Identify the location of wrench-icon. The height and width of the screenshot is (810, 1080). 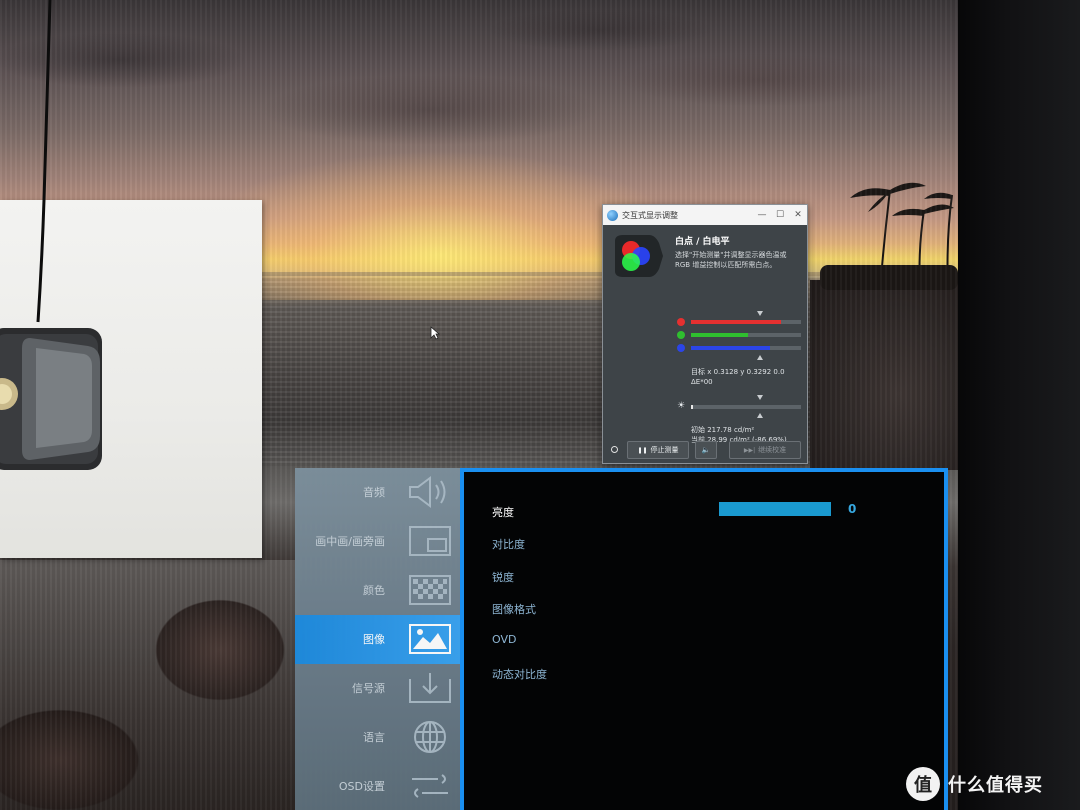
(430, 786).